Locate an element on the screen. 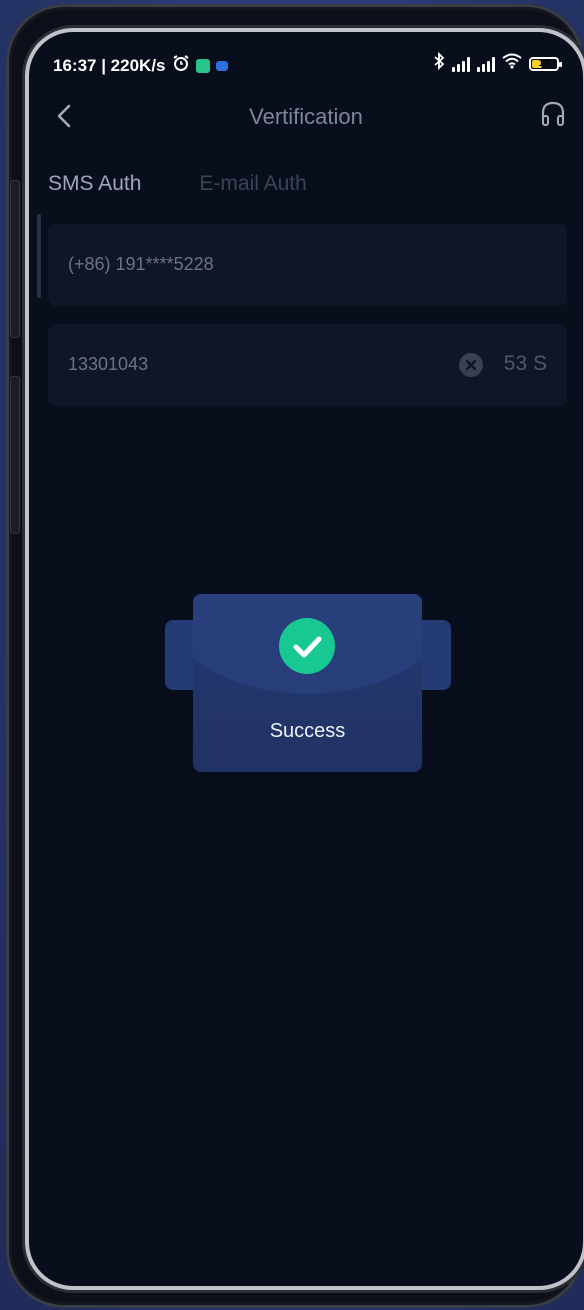 The height and width of the screenshot is (1310, 584). battery-icon: 17 is located at coordinates (545, 63).